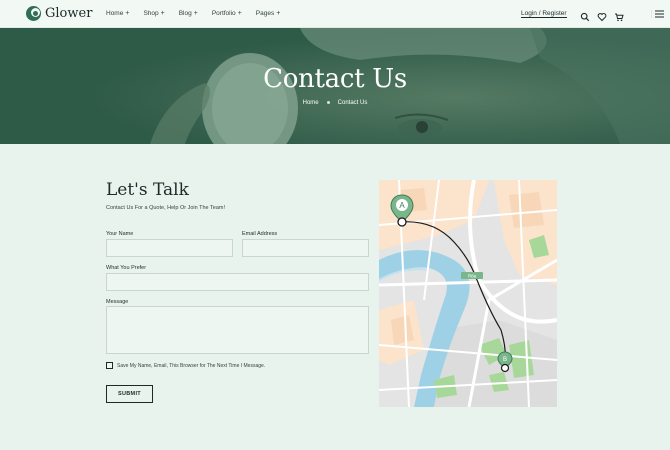 This screenshot has height=450, width=670. What do you see at coordinates (328, 102) in the screenshot?
I see `breadcrumb-separator` at bounding box center [328, 102].